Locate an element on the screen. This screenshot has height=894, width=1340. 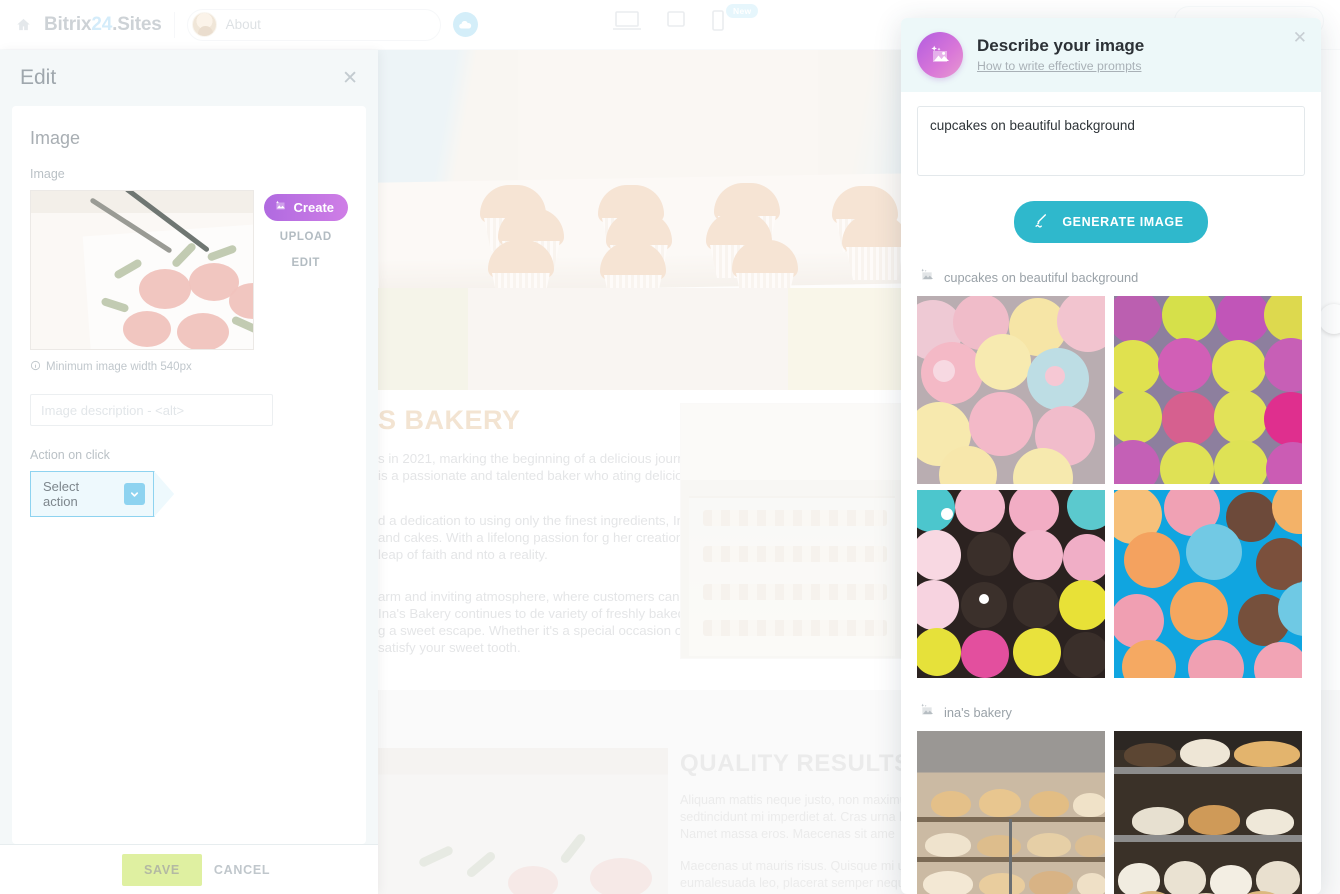
save-button: SAVE is located at coordinates (162, 869).